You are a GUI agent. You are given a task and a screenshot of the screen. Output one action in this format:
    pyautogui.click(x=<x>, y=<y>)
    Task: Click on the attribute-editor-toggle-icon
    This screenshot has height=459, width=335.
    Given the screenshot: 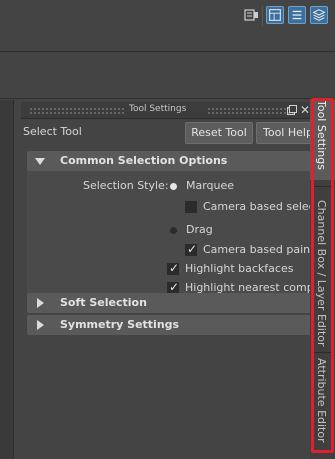 What is the action you would take?
    pyautogui.click(x=297, y=15)
    